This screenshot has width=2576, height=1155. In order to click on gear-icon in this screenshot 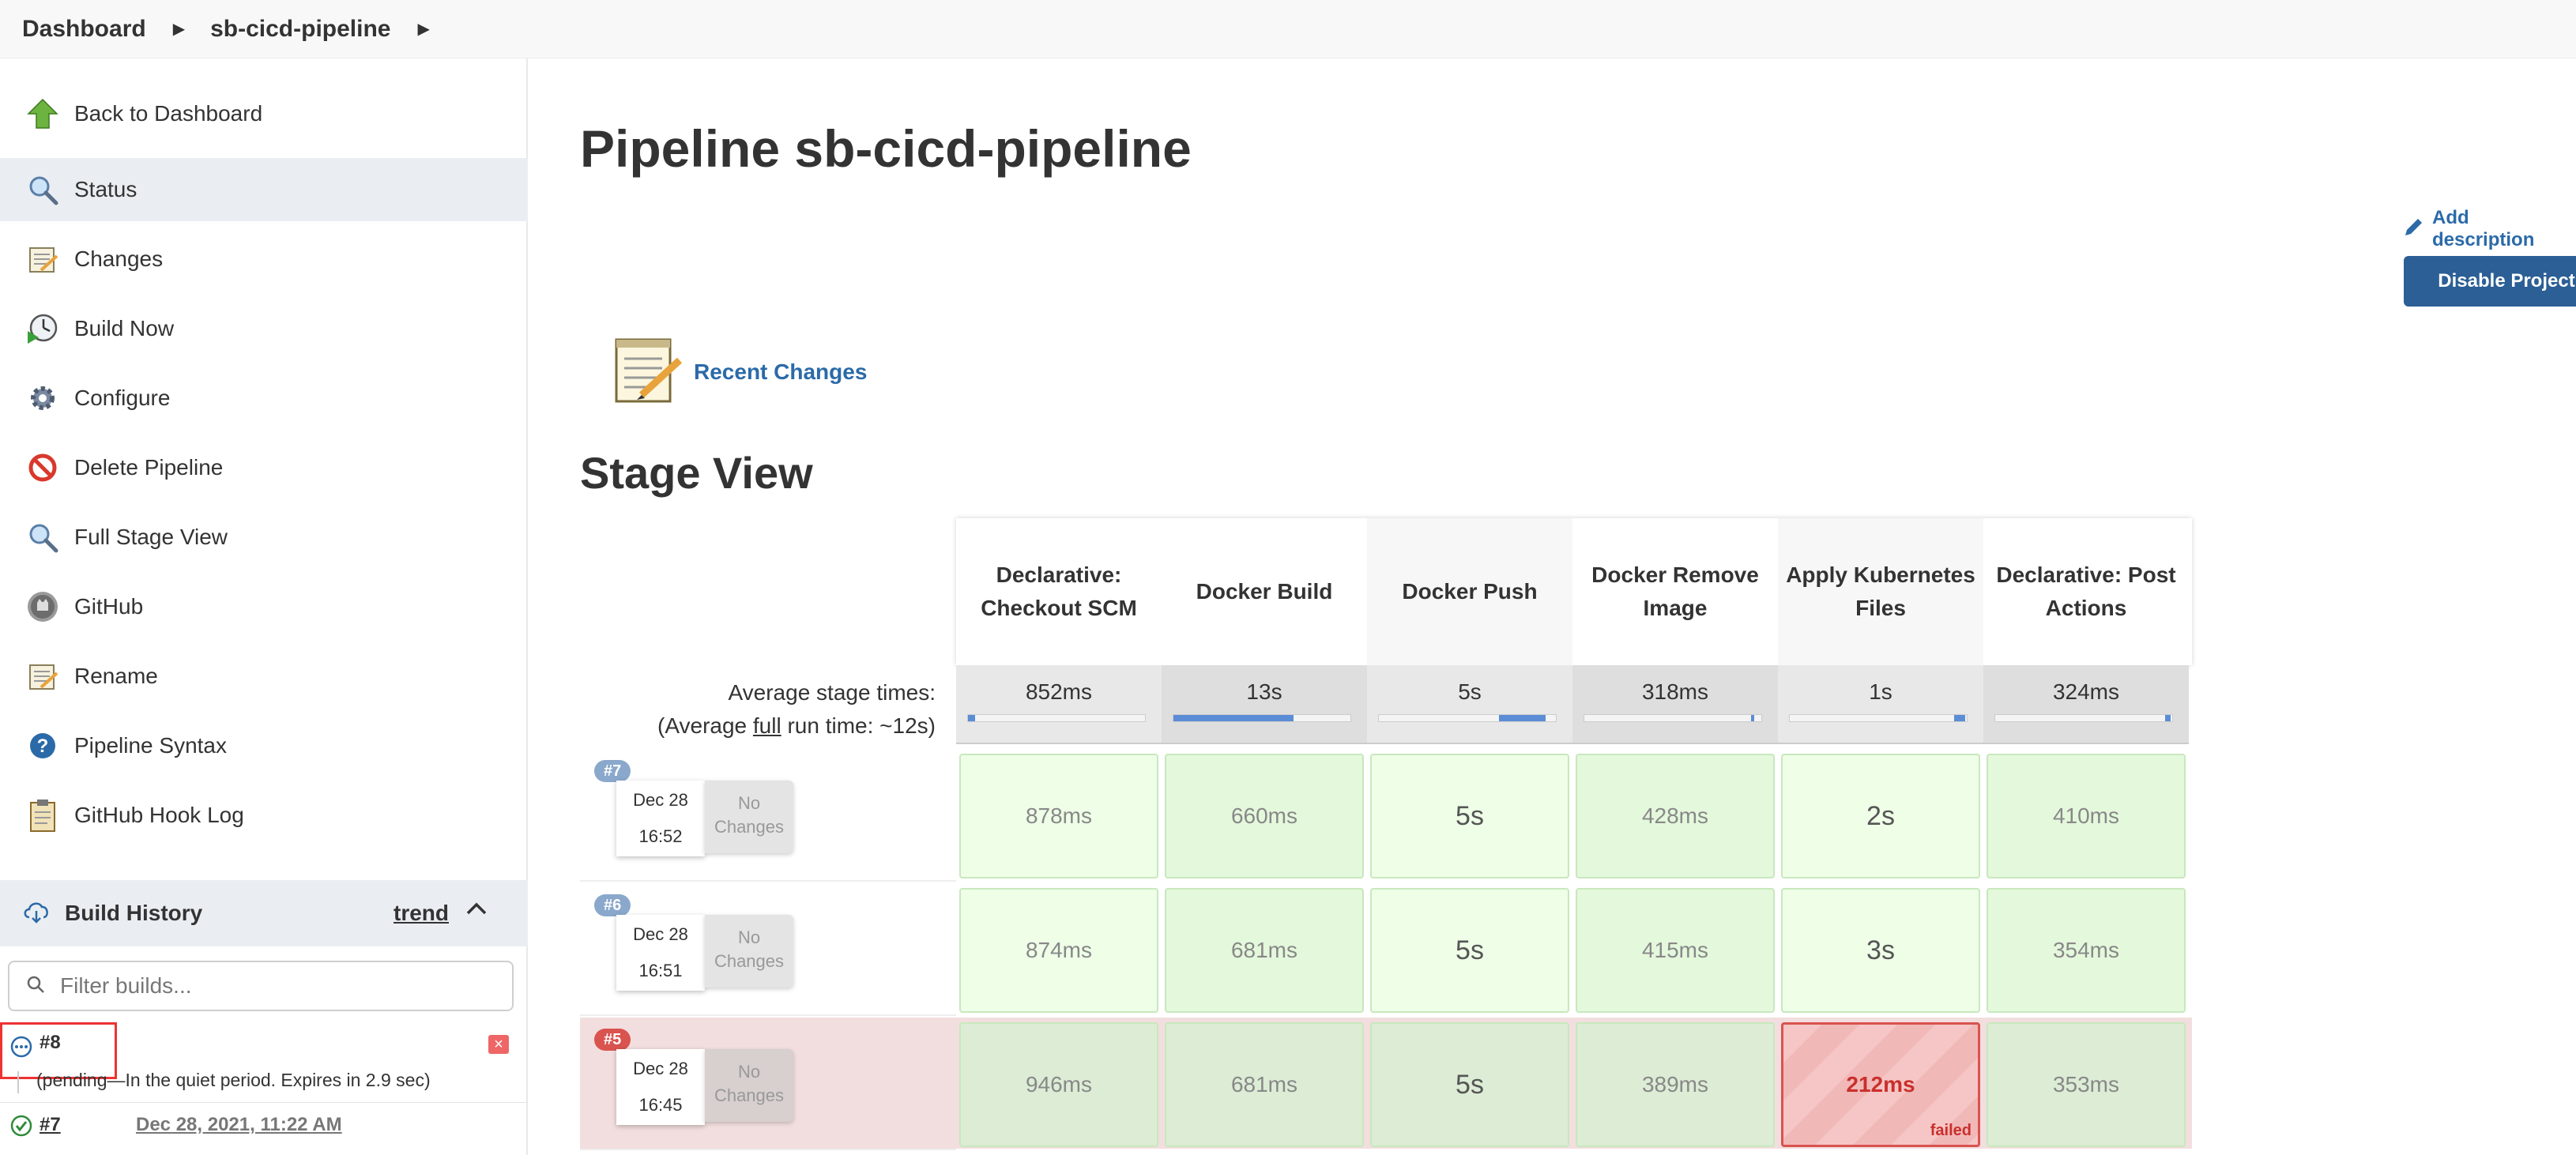, I will do `click(42, 398)`.